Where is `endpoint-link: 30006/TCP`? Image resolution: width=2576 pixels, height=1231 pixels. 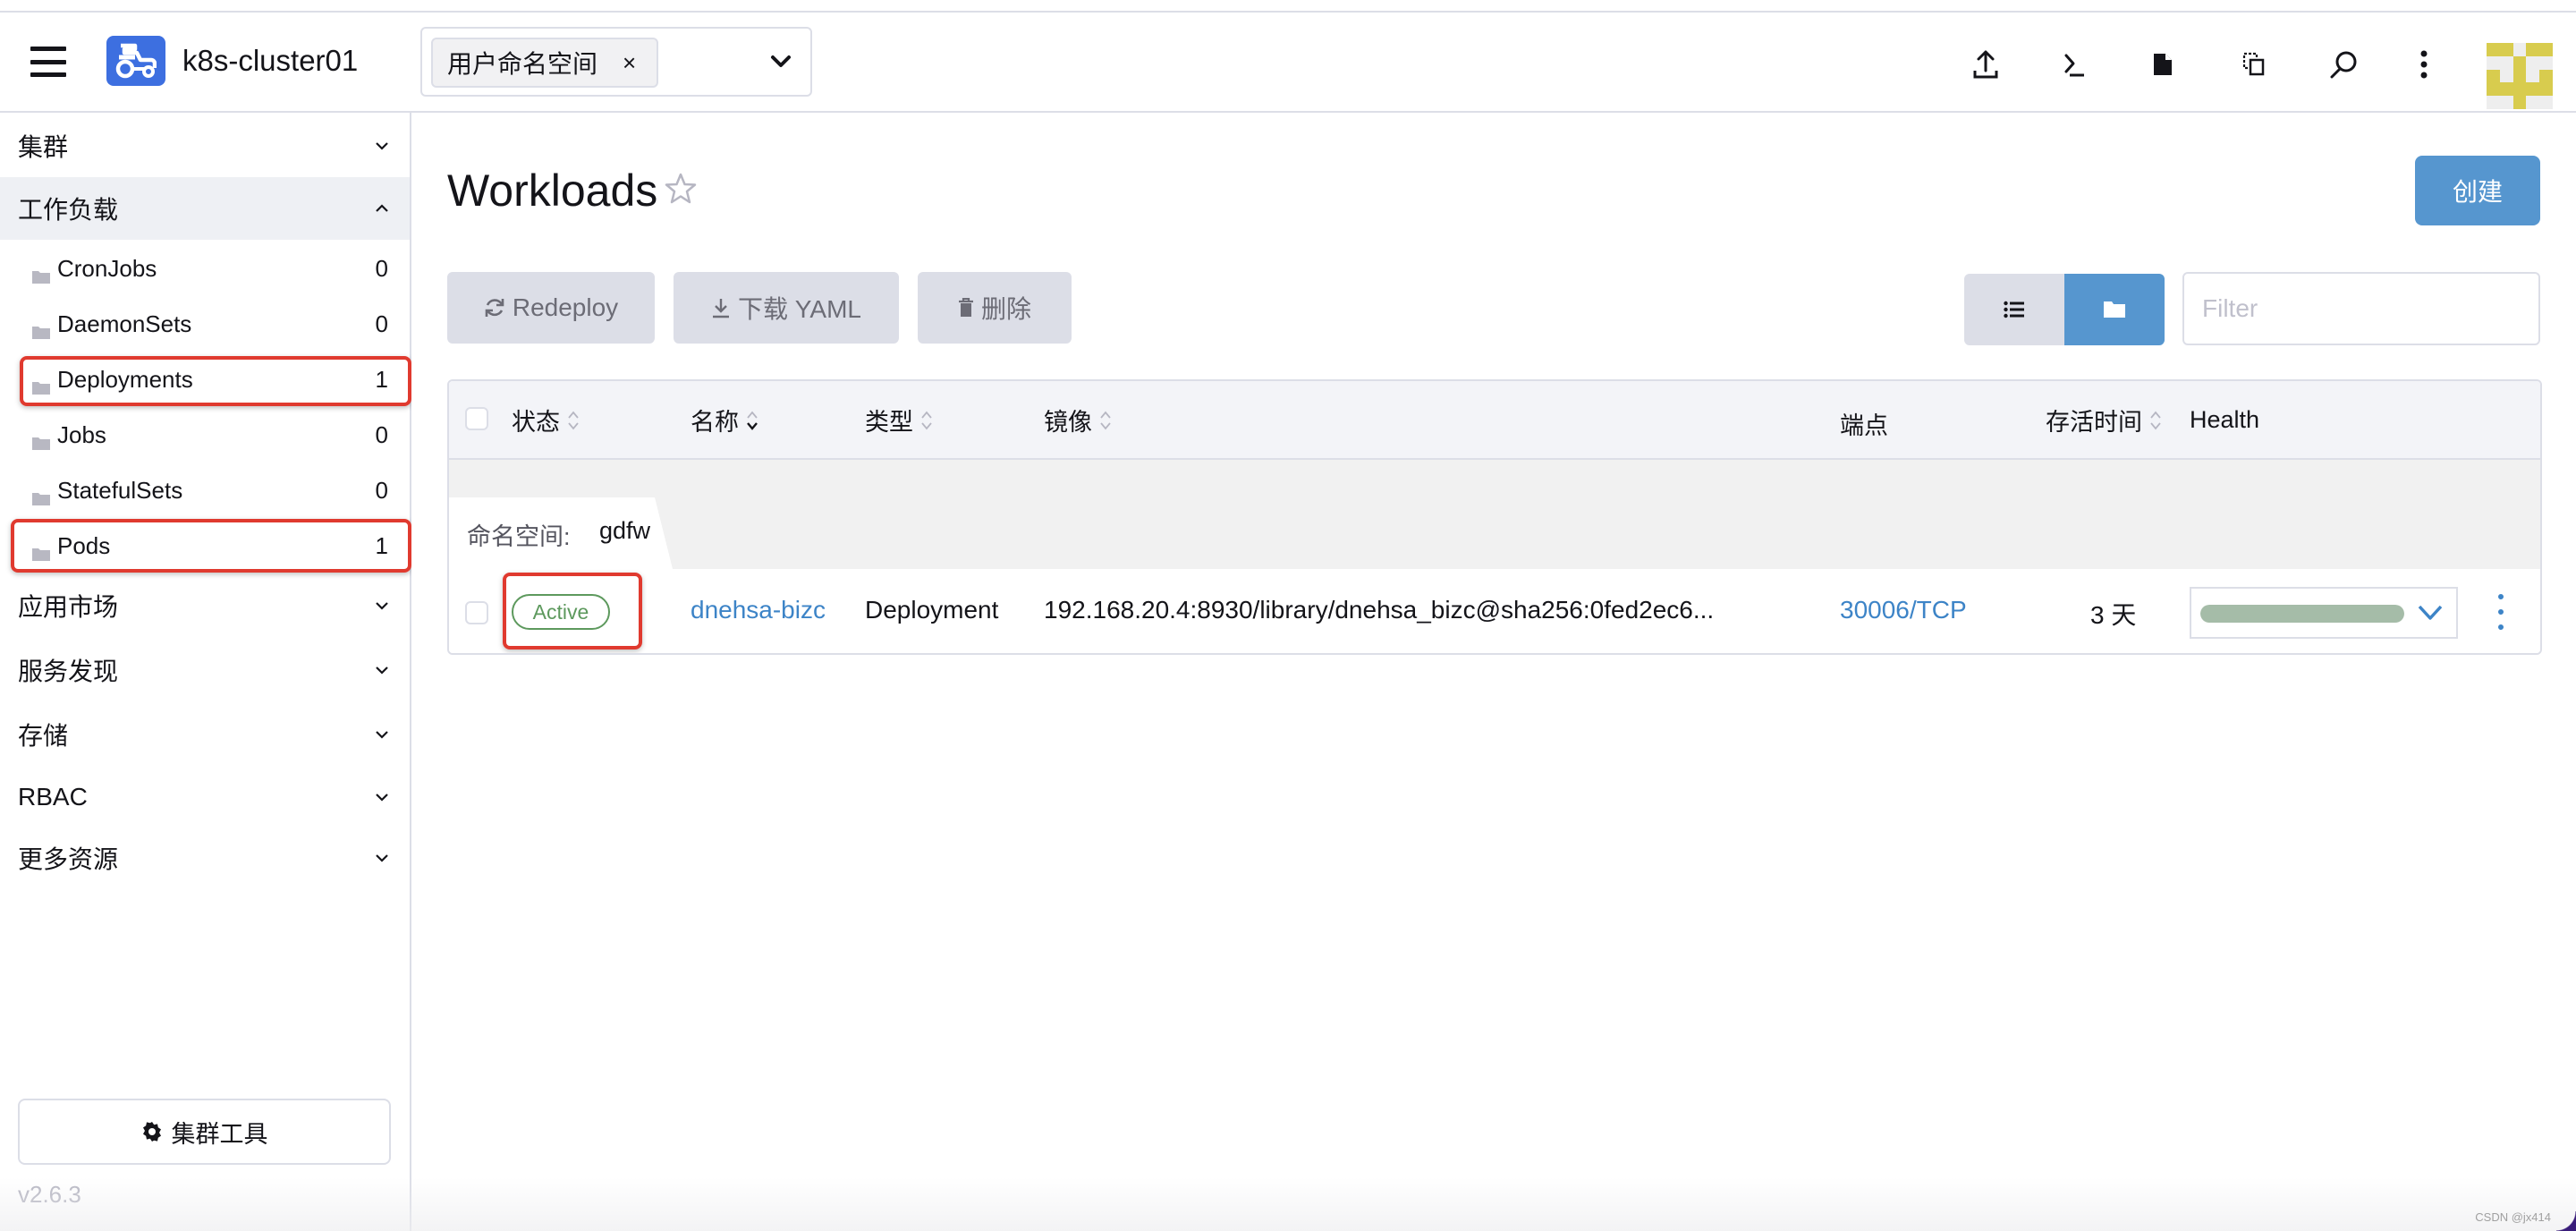 endpoint-link: 30006/TCP is located at coordinates (1903, 610).